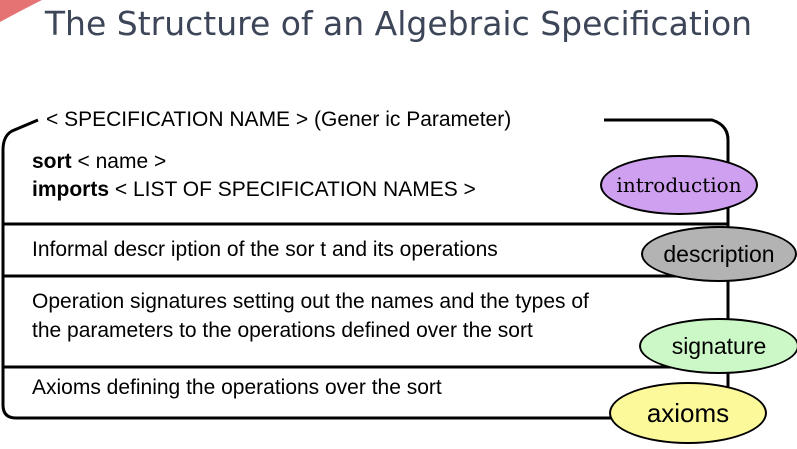  I want to click on signature-label: signature, so click(718, 346).